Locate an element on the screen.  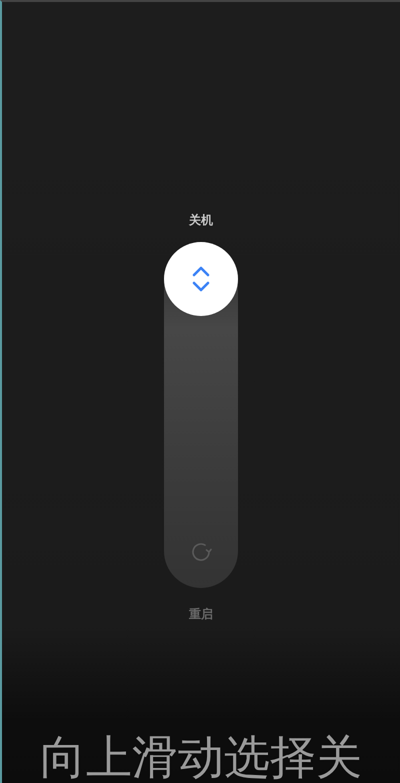
up-down-chevron-icon is located at coordinates (201, 279).